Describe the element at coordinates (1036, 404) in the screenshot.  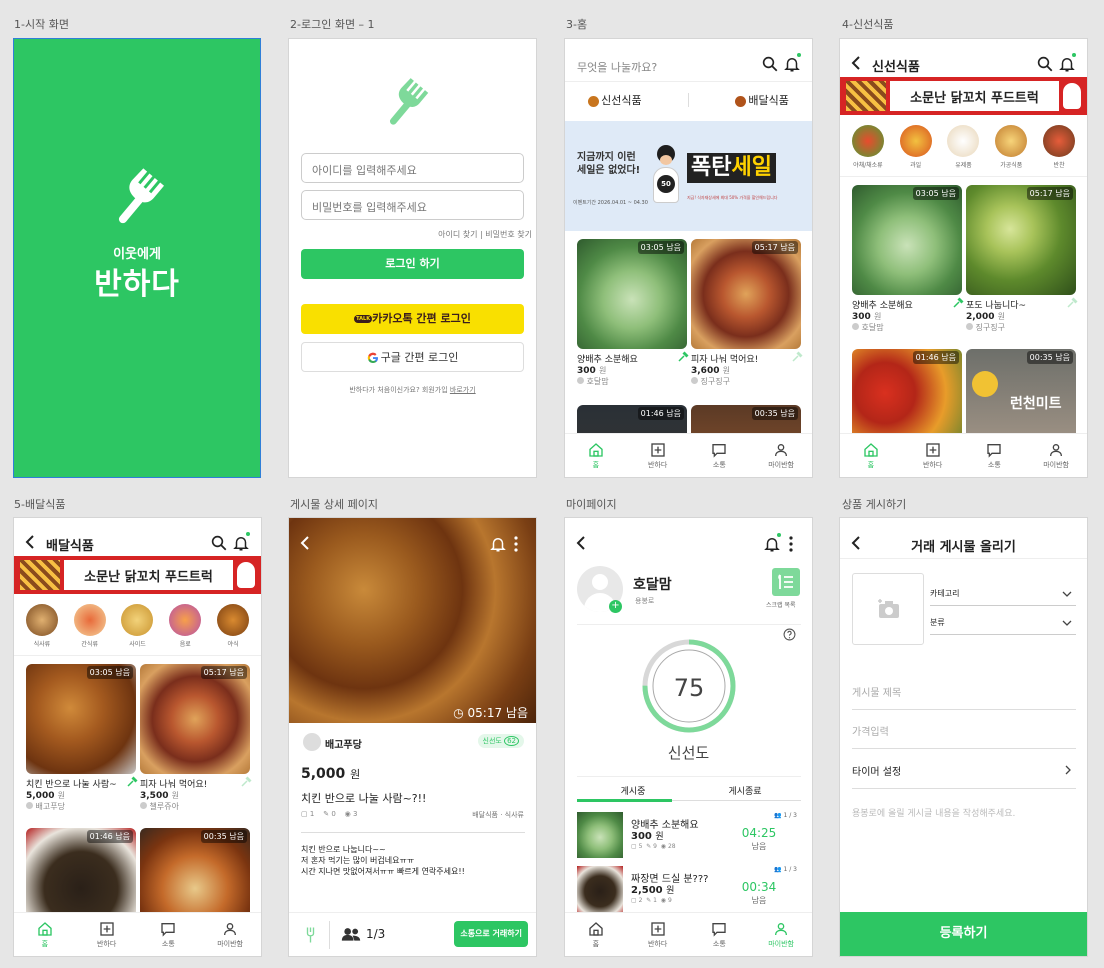
I see `product-label: 런천미트` at that location.